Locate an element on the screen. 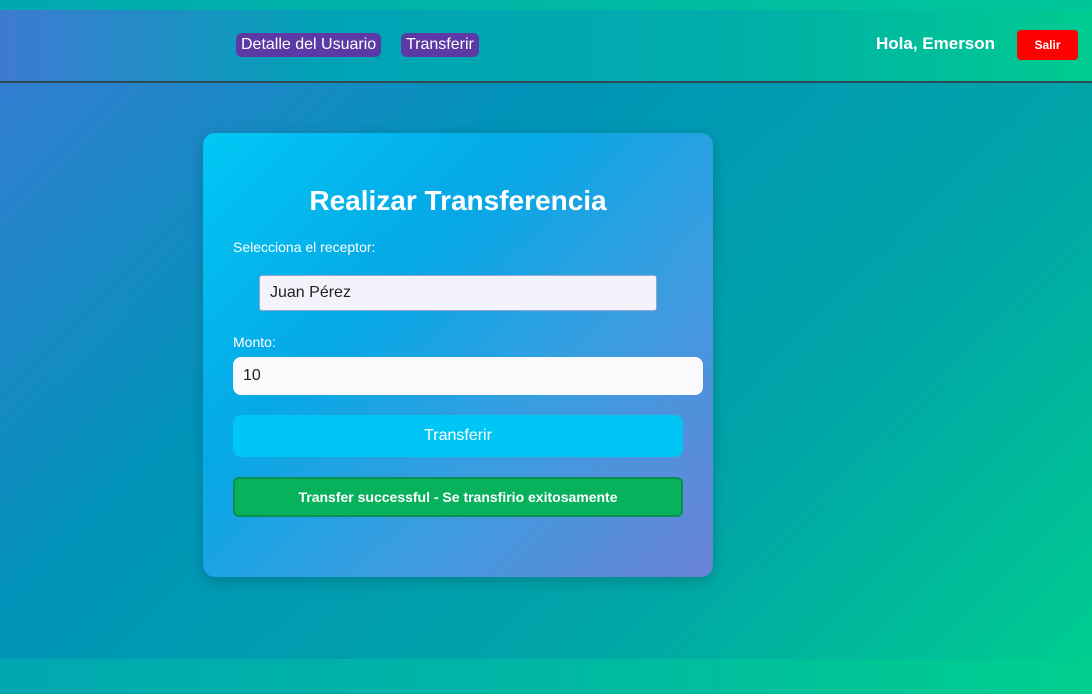 The height and width of the screenshot is (694, 1092). transfer-submit-button: Transferir is located at coordinates (458, 436).